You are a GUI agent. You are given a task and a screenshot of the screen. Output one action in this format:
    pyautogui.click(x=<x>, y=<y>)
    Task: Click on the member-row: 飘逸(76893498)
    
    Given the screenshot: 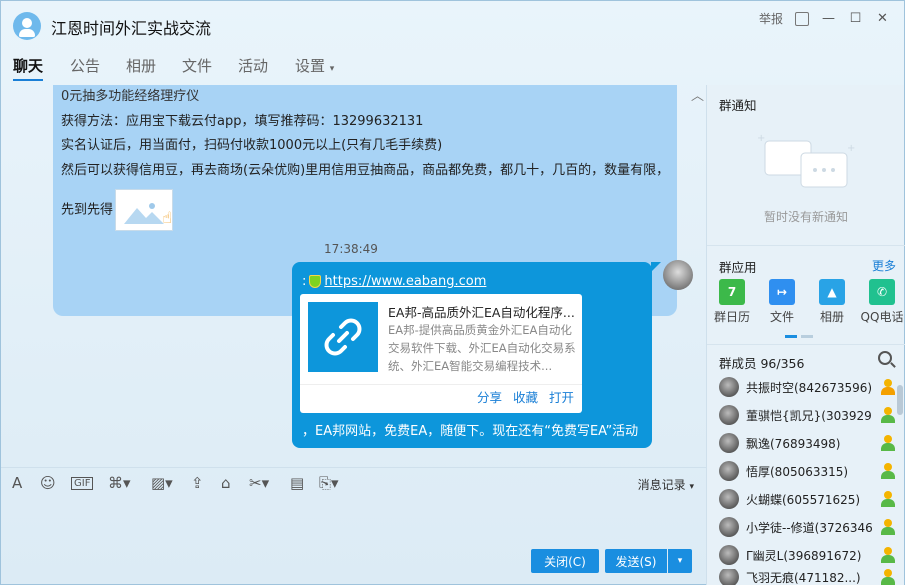 What is the action you would take?
    pyautogui.click(x=807, y=443)
    